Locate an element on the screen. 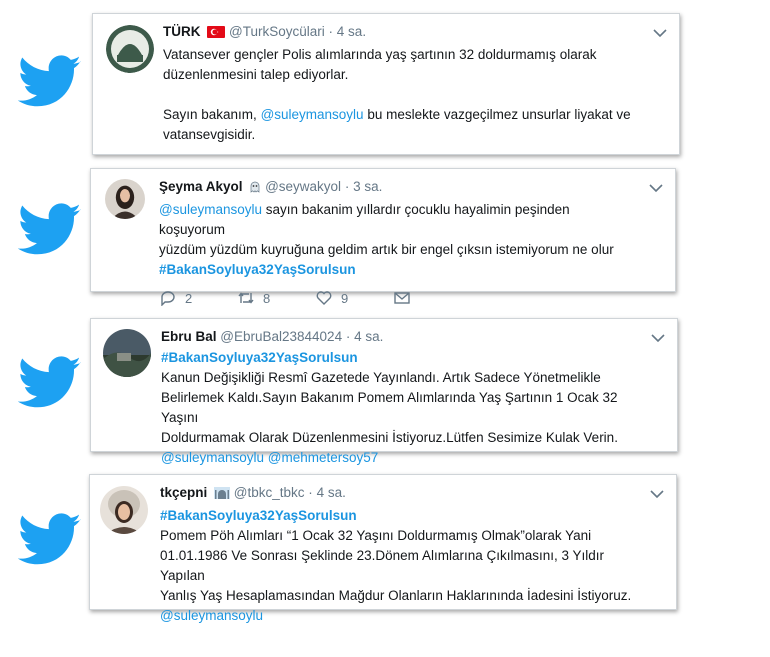  tweet-text-line: @suleymansoylu @mehmetersoy57 is located at coordinates (401, 458).